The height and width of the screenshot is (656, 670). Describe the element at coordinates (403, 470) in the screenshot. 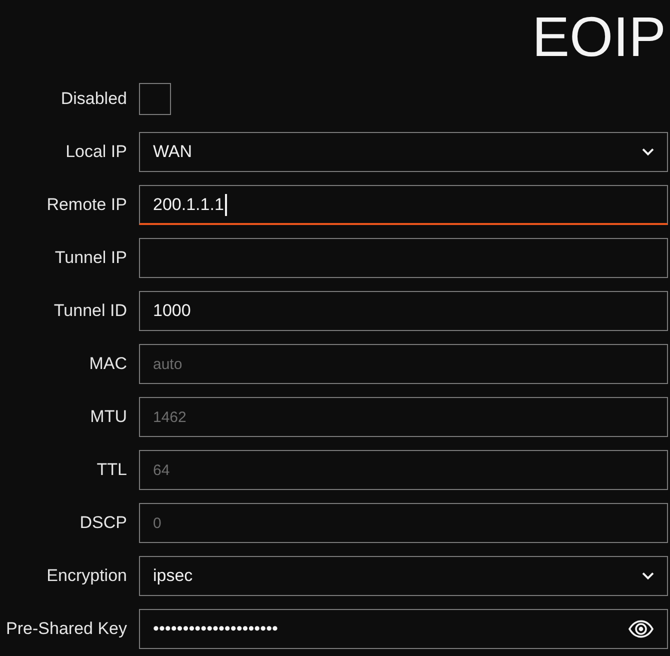

I see `input-field: 64` at that location.